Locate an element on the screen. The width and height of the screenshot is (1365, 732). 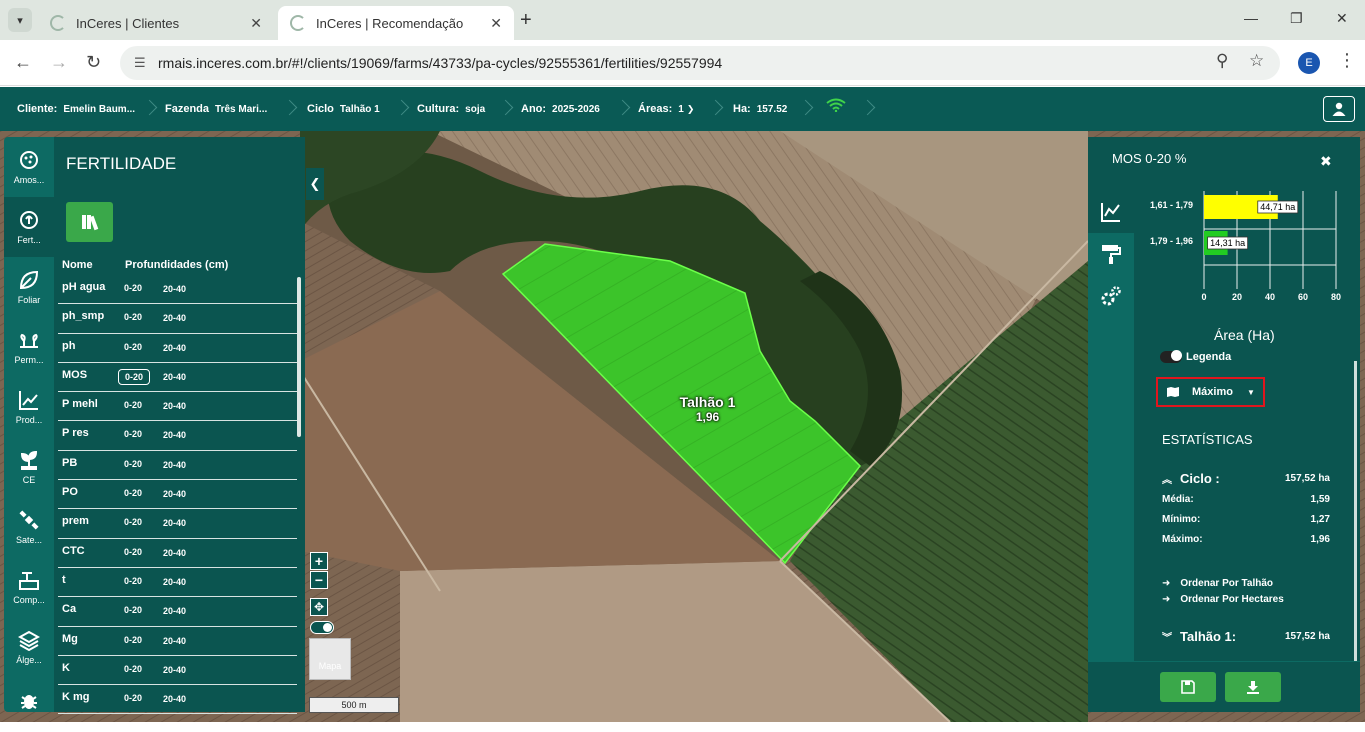
profile-avatar: E is located at coordinates (1309, 63).